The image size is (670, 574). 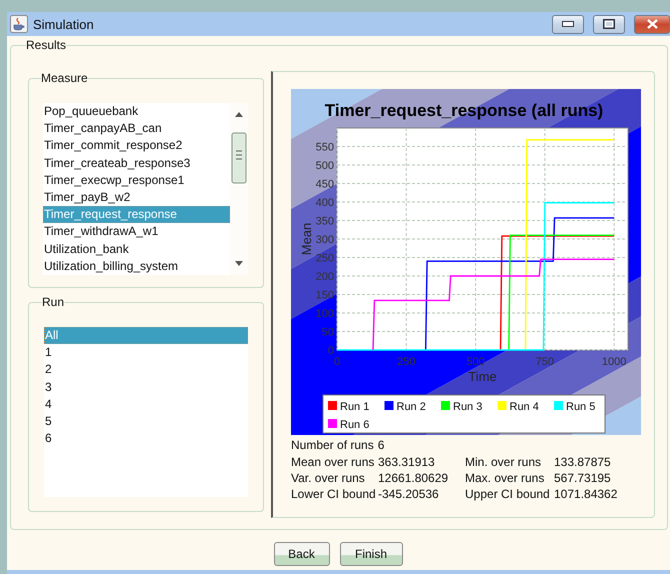 What do you see at coordinates (136, 163) in the screenshot?
I see `list-item: Timer_createab_response3` at bounding box center [136, 163].